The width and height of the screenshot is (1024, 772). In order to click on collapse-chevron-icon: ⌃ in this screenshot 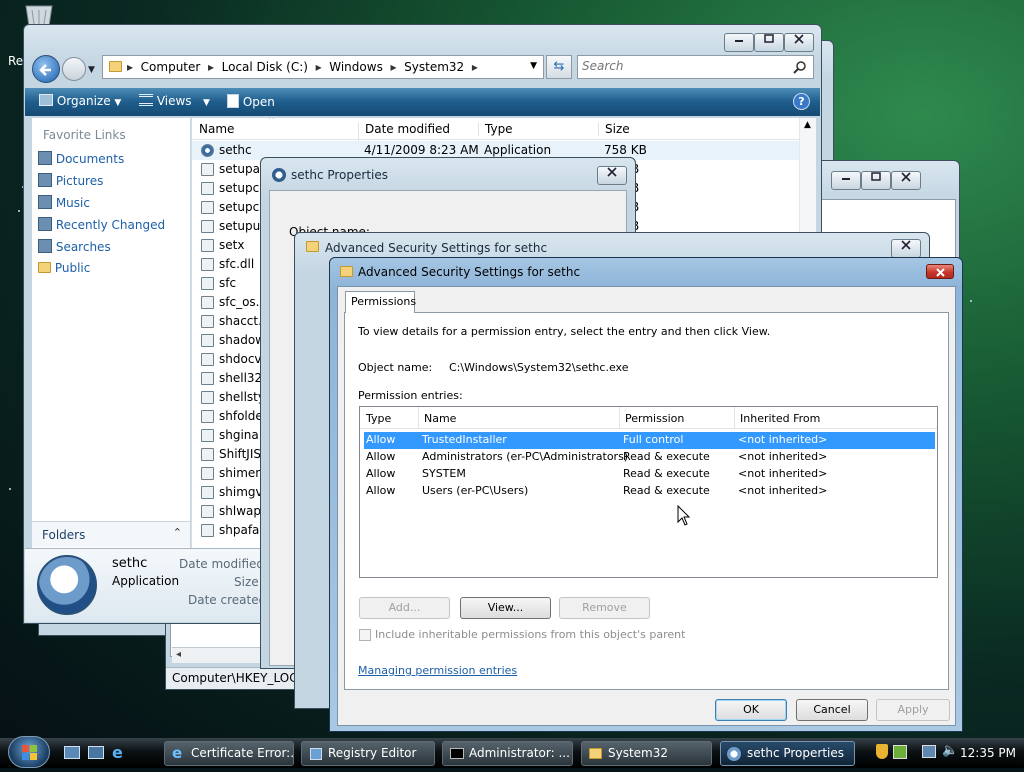, I will do `click(177, 532)`.